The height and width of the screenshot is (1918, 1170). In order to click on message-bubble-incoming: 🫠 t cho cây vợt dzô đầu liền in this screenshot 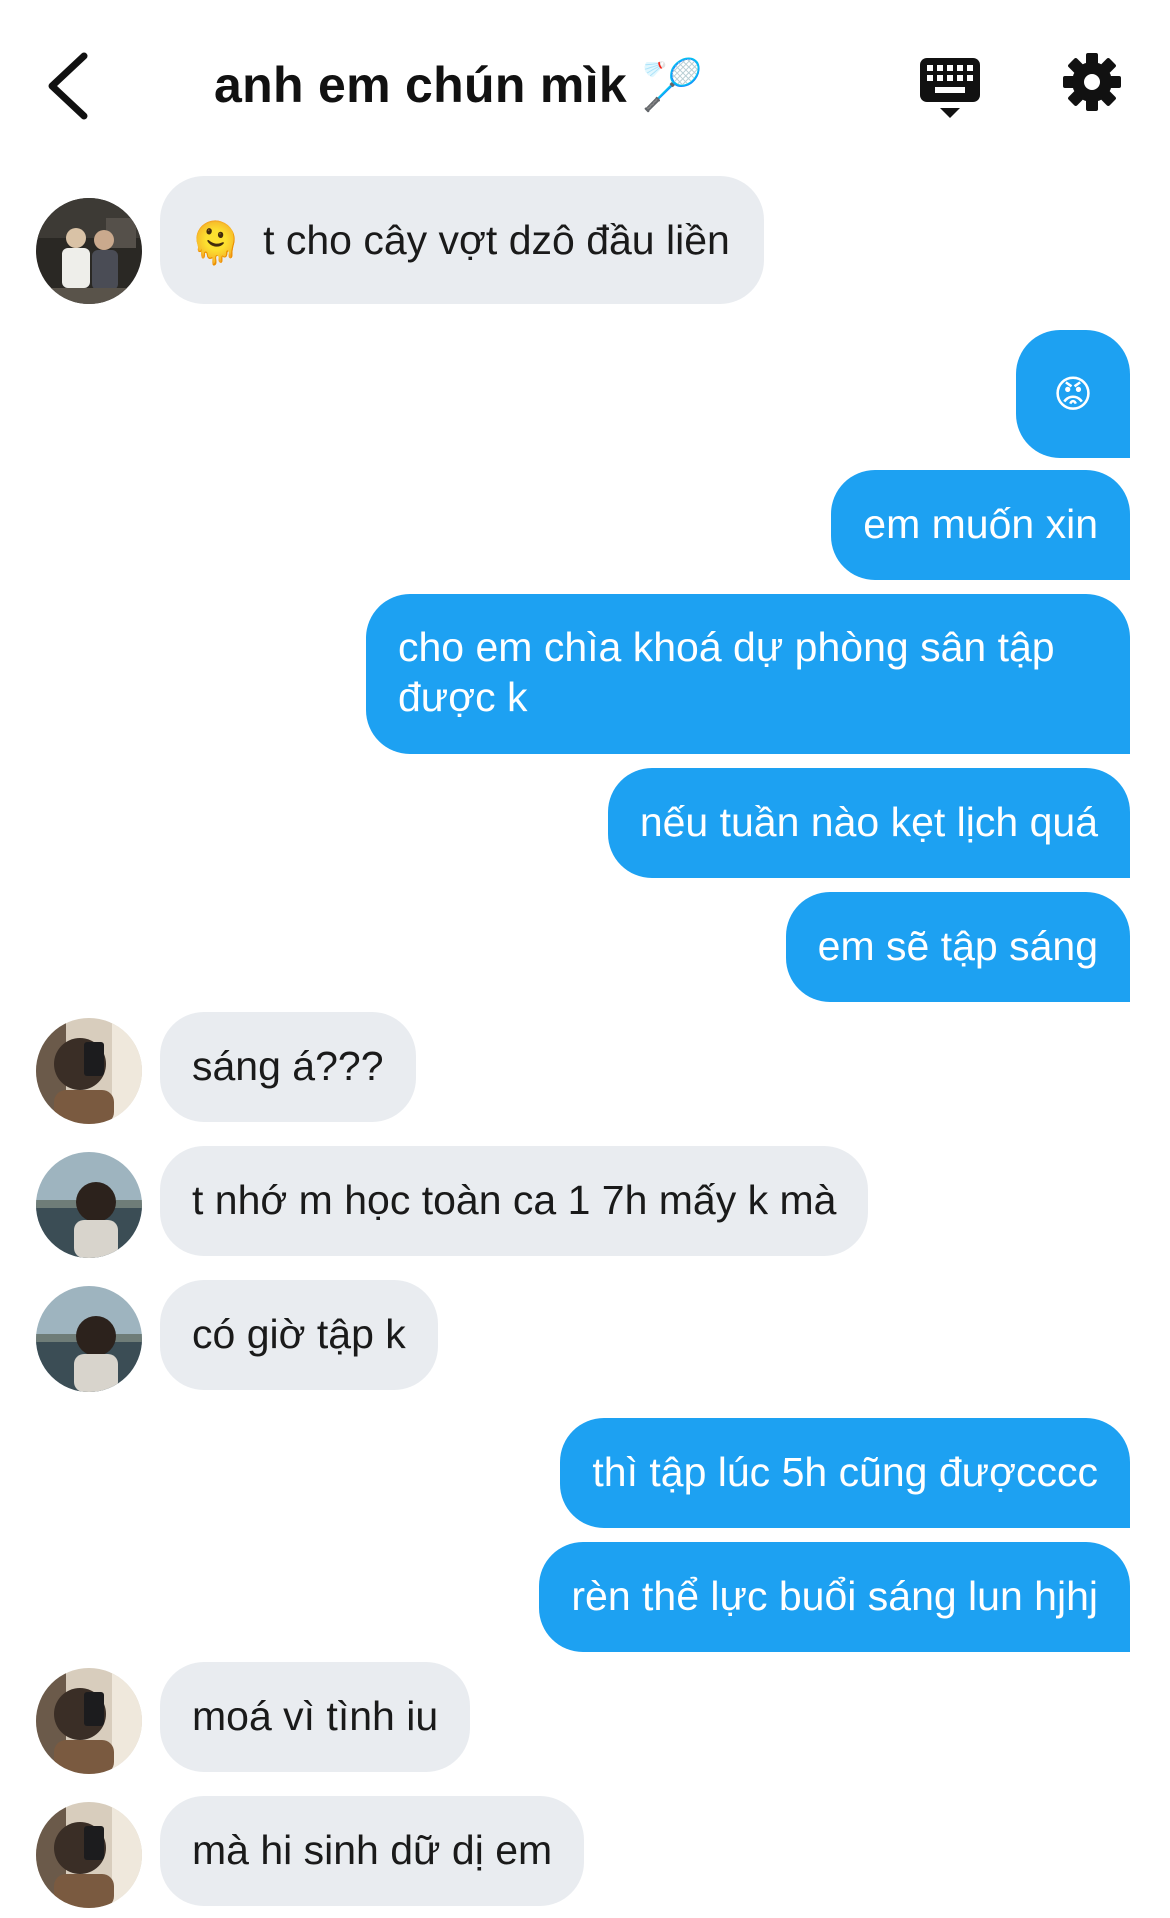, I will do `click(462, 240)`.